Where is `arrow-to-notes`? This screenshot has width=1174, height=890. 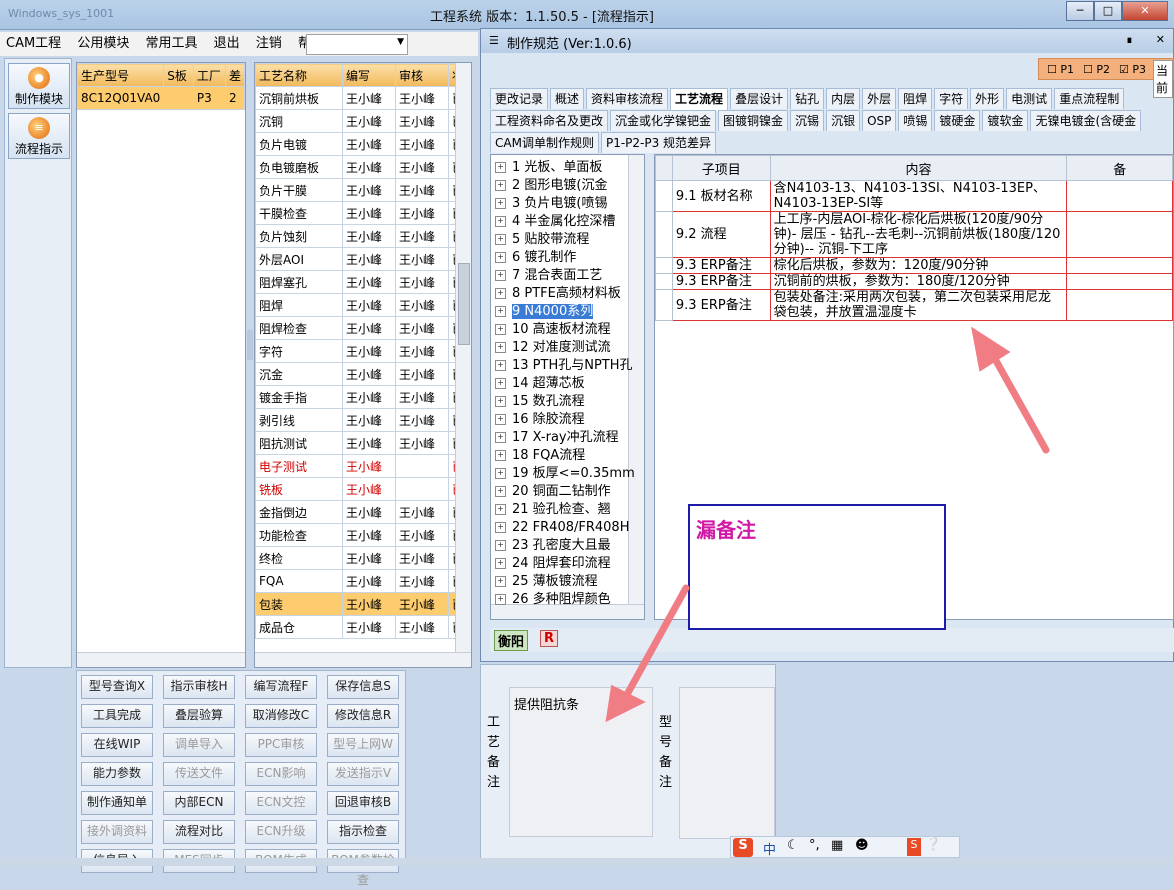
arrow-to-notes is located at coordinates (655, 644).